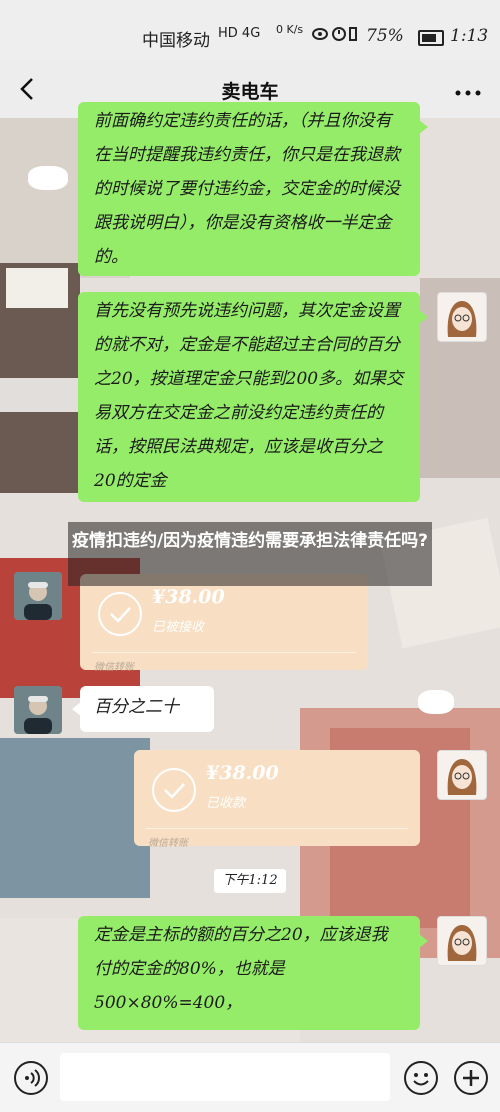 The height and width of the screenshot is (1112, 500). I want to click on wallpaper-sheet, so click(37, 288).